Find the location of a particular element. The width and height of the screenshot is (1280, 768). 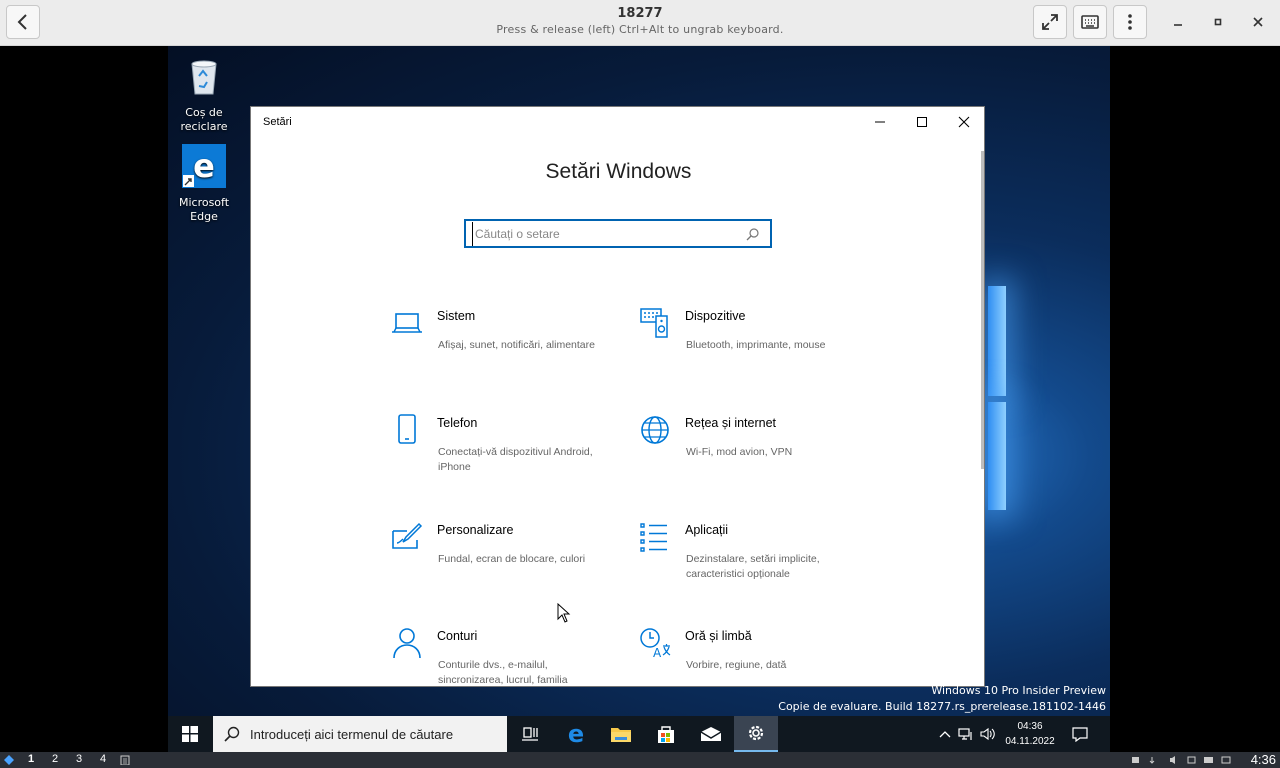

host-close-button is located at coordinates (1258, 22).